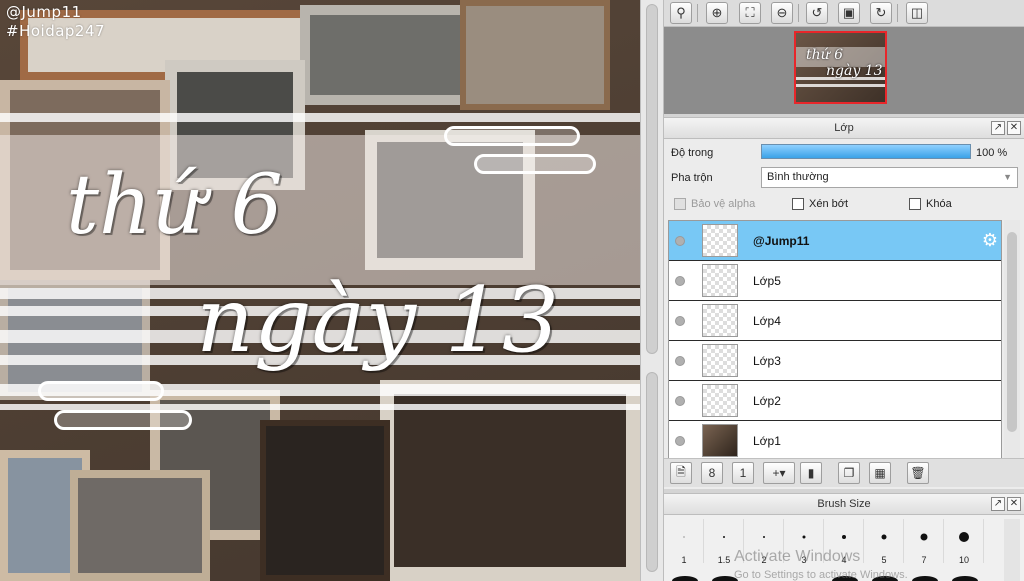  I want to click on layer-row: Lớp4, so click(835, 321).